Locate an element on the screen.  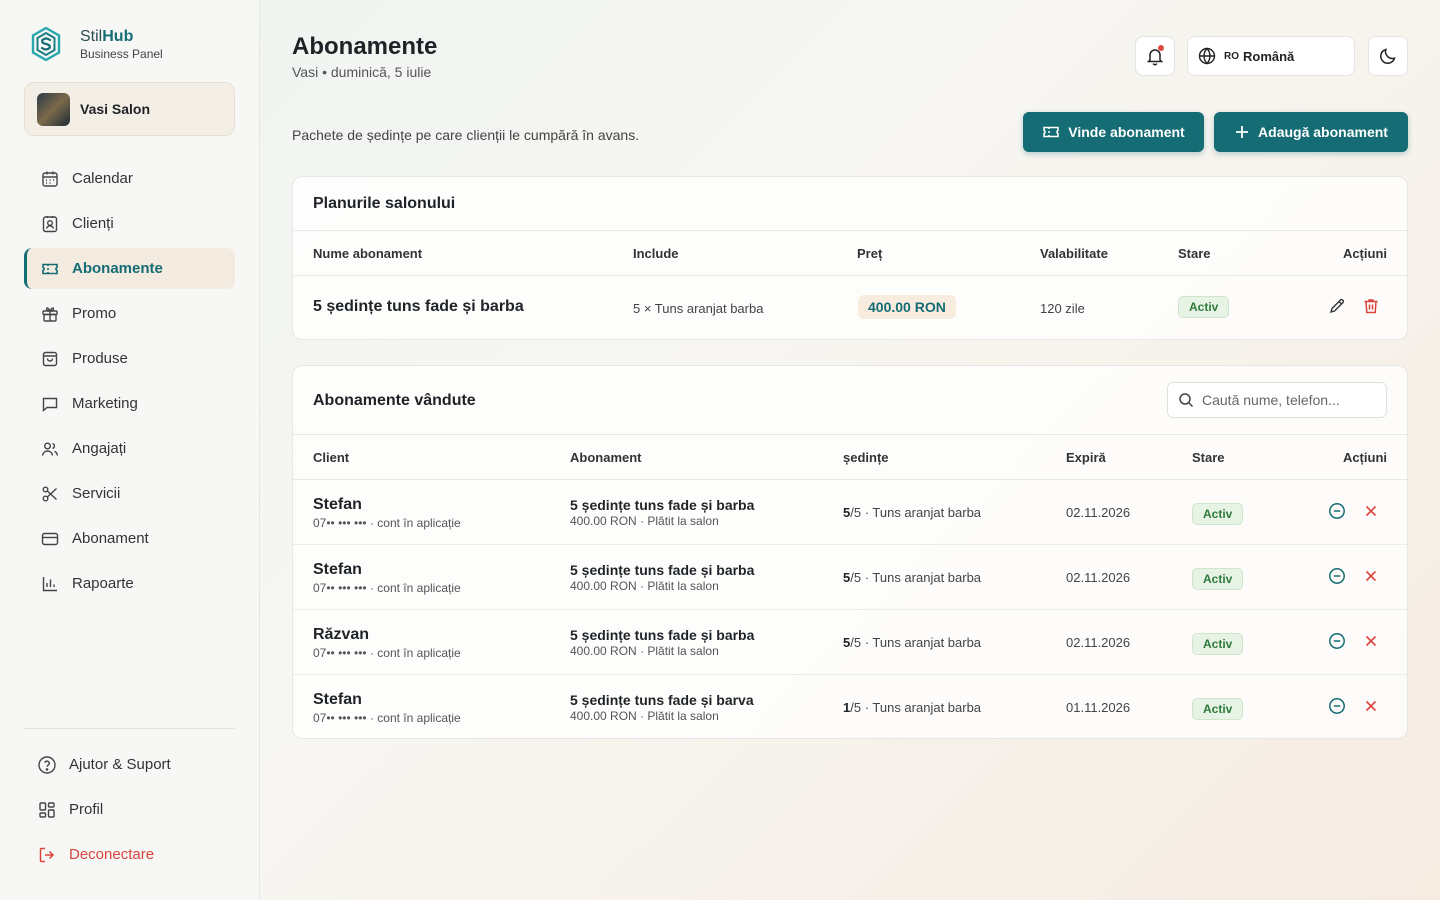
plan-validity: 120 zile is located at coordinates (1062, 308).